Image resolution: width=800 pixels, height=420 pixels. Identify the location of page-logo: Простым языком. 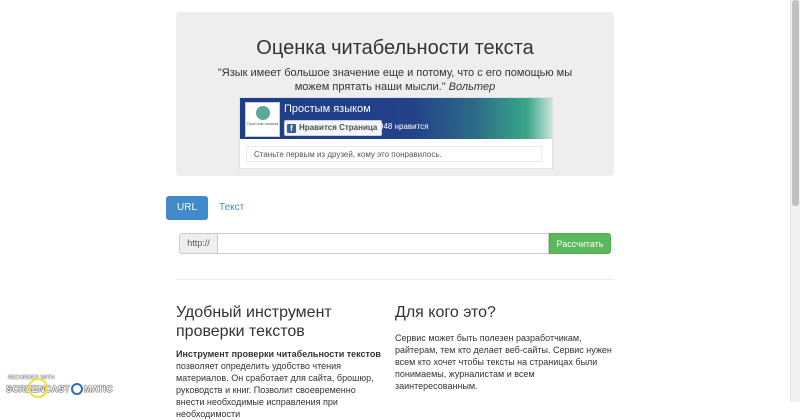
(262, 119).